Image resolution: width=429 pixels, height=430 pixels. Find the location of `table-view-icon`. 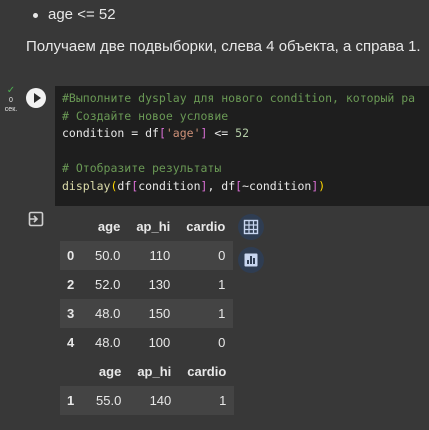

table-view-icon is located at coordinates (251, 227).